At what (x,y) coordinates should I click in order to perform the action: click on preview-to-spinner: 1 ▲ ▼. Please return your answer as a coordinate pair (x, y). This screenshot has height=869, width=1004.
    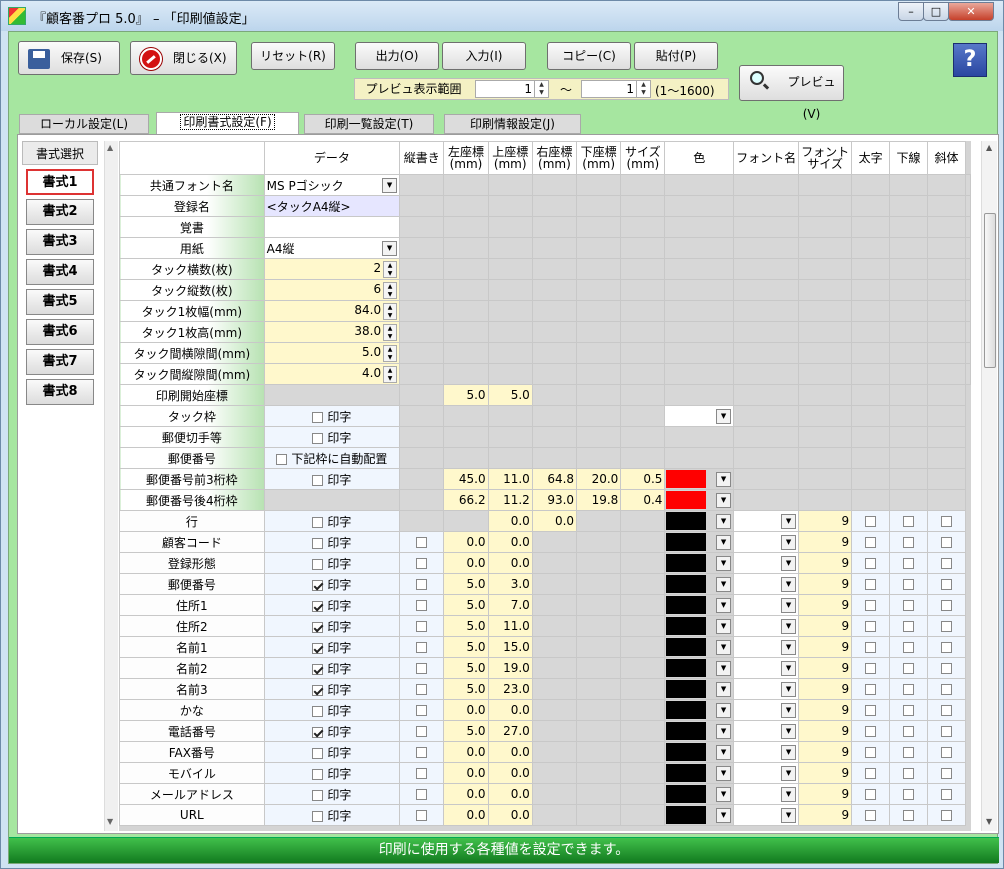
    Looking at the image, I should click on (616, 89).